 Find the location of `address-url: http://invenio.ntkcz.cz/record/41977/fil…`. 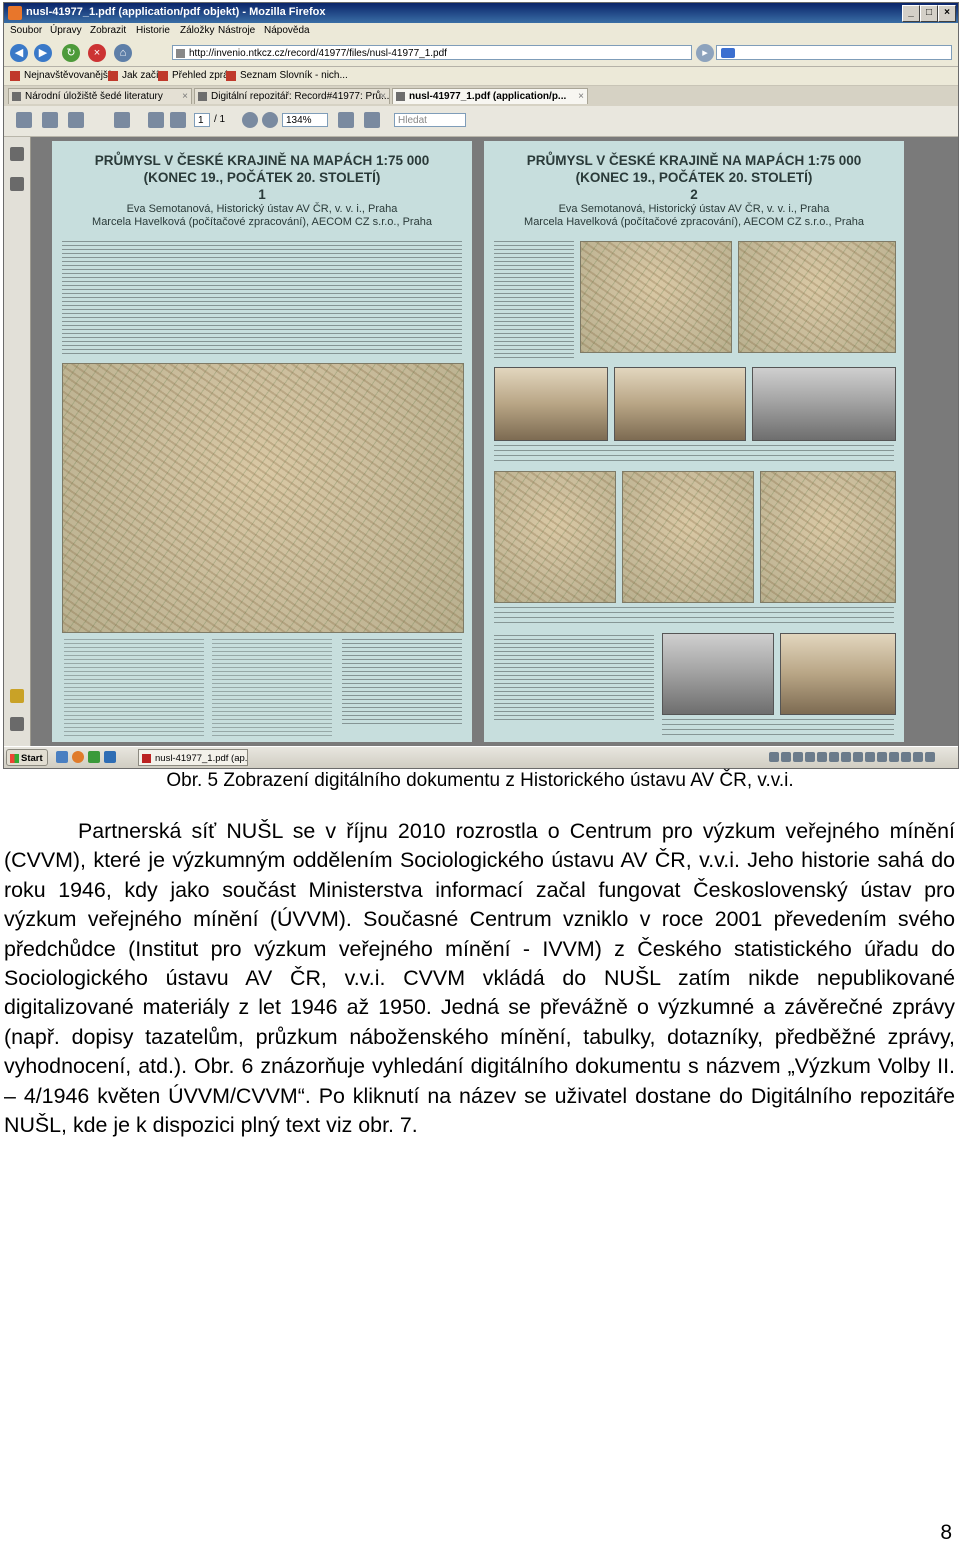

address-url: http://invenio.ntkcz.cz/record/41977/fil… is located at coordinates (318, 53).